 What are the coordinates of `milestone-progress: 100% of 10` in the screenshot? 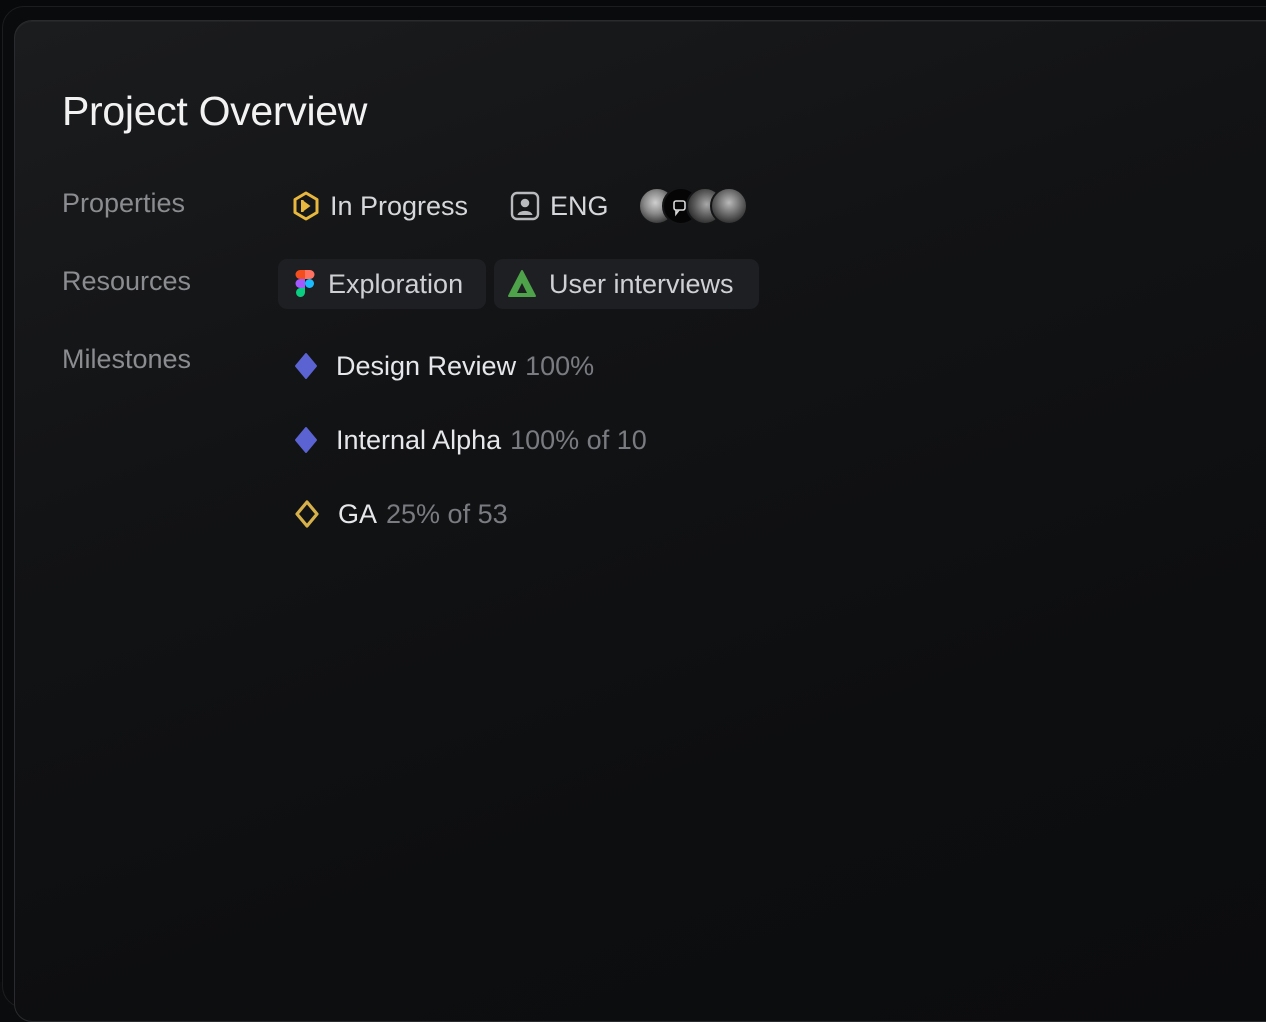 It's located at (578, 439).